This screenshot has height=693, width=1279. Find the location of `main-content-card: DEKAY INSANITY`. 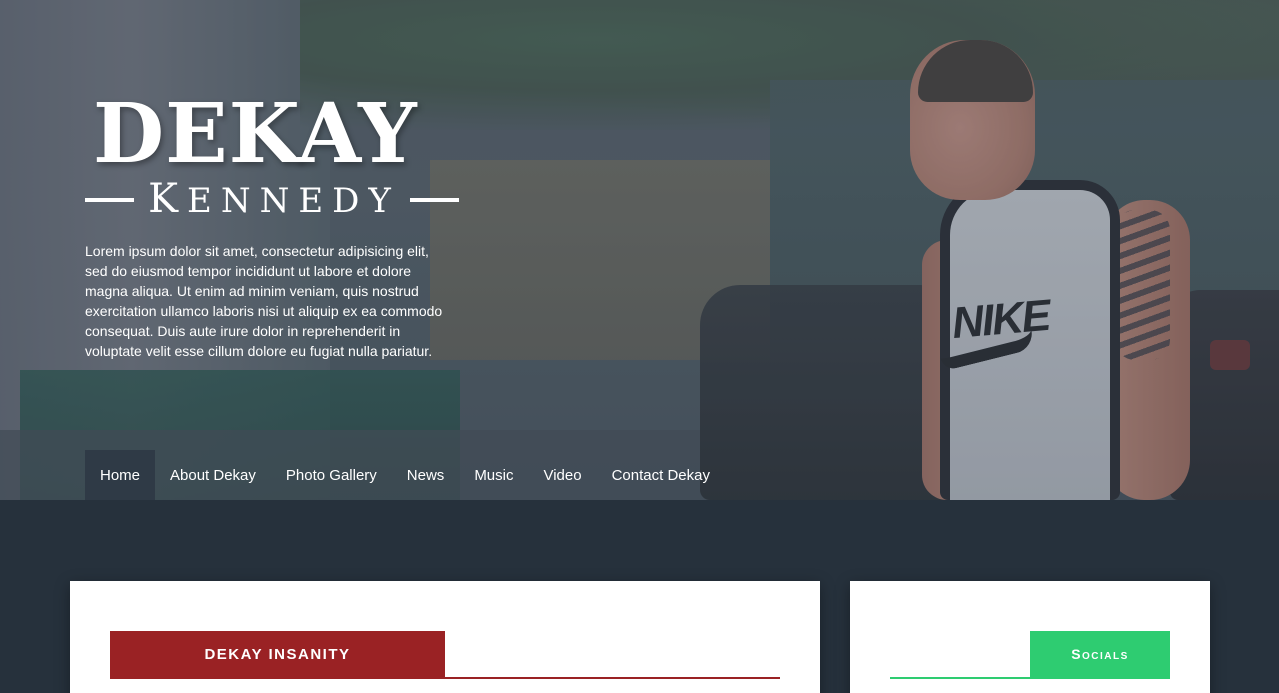

main-content-card: DEKAY INSANITY is located at coordinates (445, 637).